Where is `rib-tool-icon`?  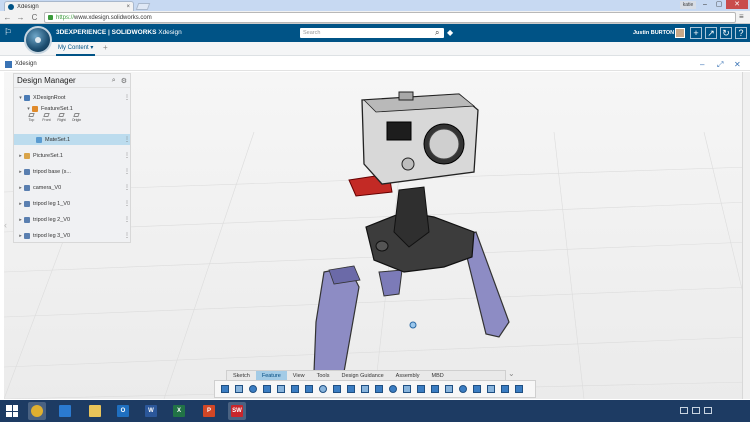 rib-tool-icon is located at coordinates (421, 389).